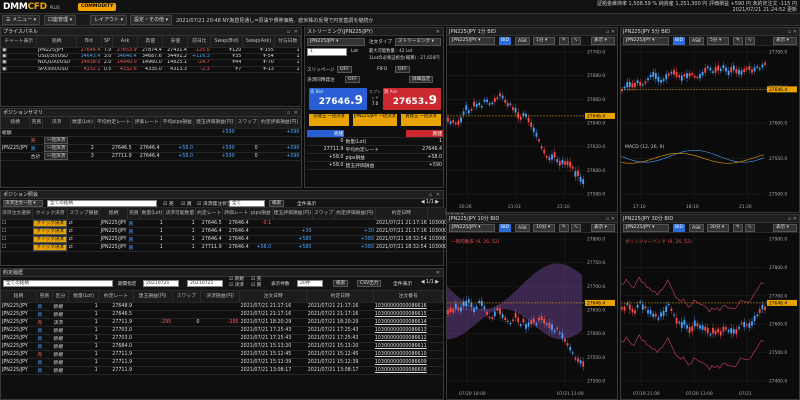  Describe the element at coordinates (19, 42) in the screenshot. I see `column-header: チャート表示` at that location.